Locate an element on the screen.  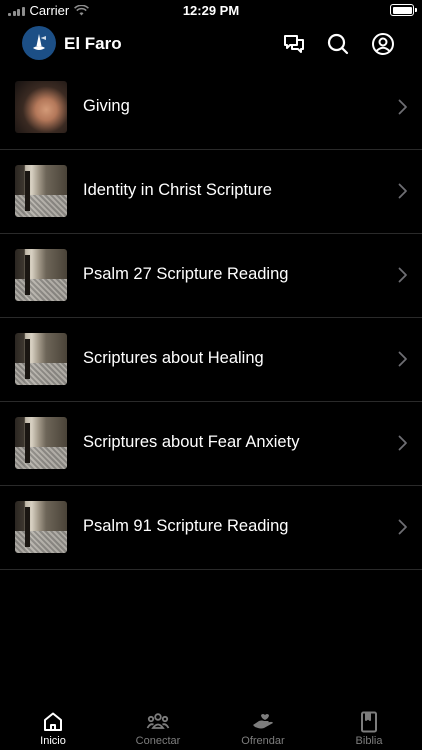
status-time: 12:29 PM is located at coordinates (211, 10).